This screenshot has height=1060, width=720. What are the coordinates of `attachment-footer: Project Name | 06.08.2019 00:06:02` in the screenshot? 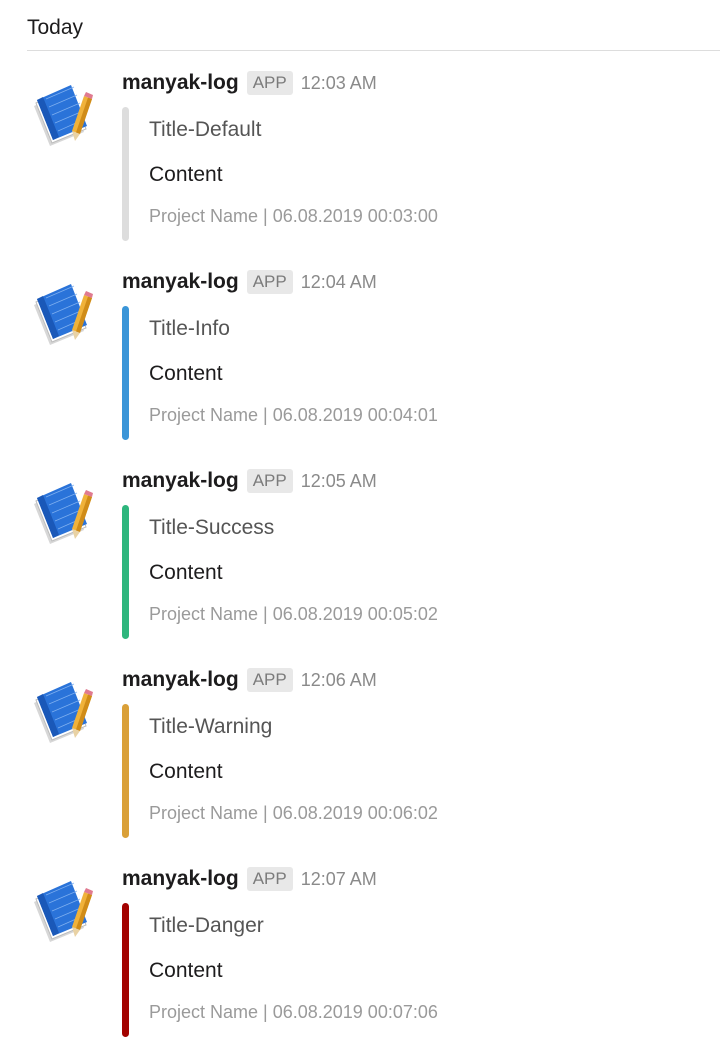 It's located at (293, 813).